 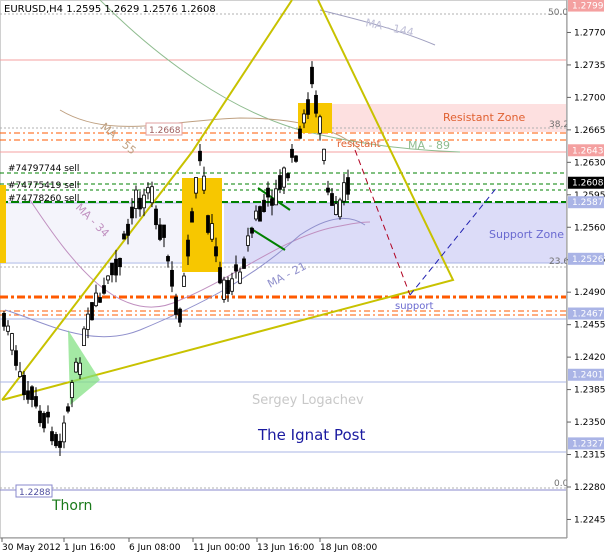 I want to click on ma-21-label: MA - 21, so click(x=286, y=274).